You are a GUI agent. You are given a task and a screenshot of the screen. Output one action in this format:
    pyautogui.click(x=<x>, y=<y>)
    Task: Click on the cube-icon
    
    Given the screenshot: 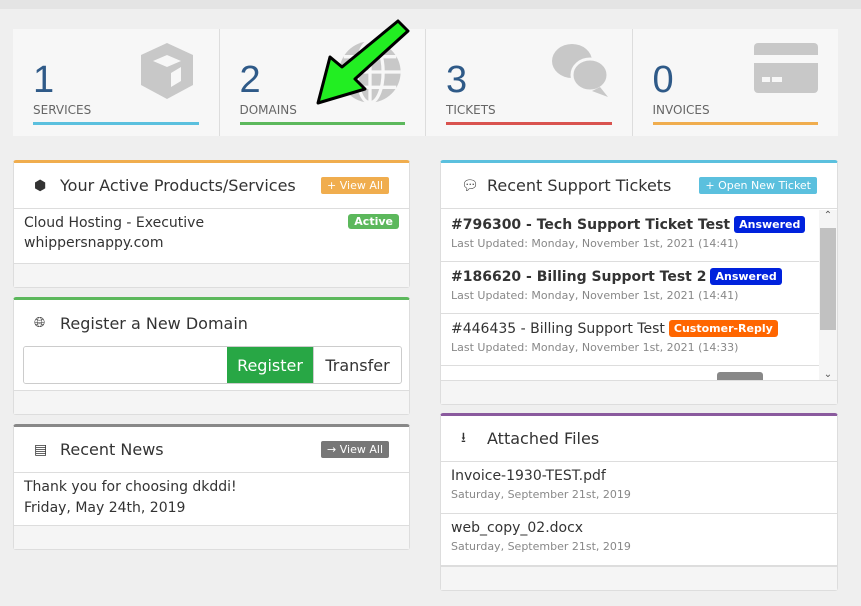 What is the action you would take?
    pyautogui.click(x=166, y=71)
    